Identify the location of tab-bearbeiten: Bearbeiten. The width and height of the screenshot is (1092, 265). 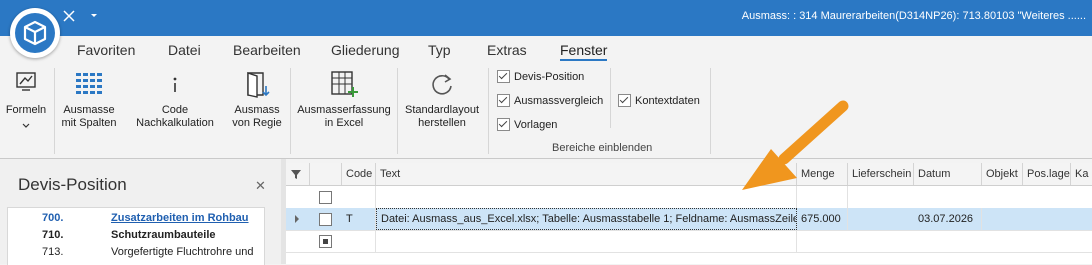
(267, 50).